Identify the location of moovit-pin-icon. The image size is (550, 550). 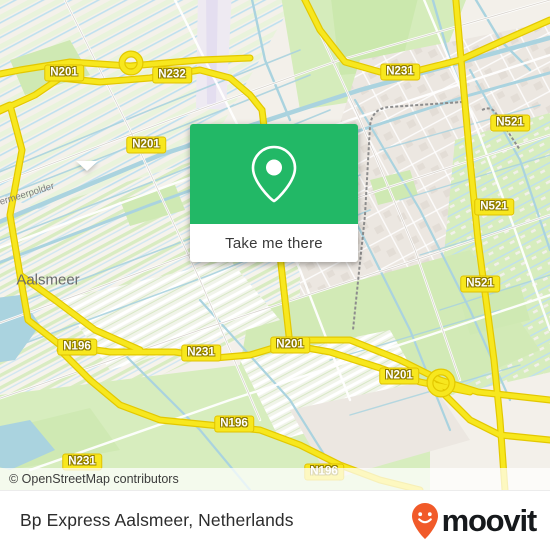
(424, 520).